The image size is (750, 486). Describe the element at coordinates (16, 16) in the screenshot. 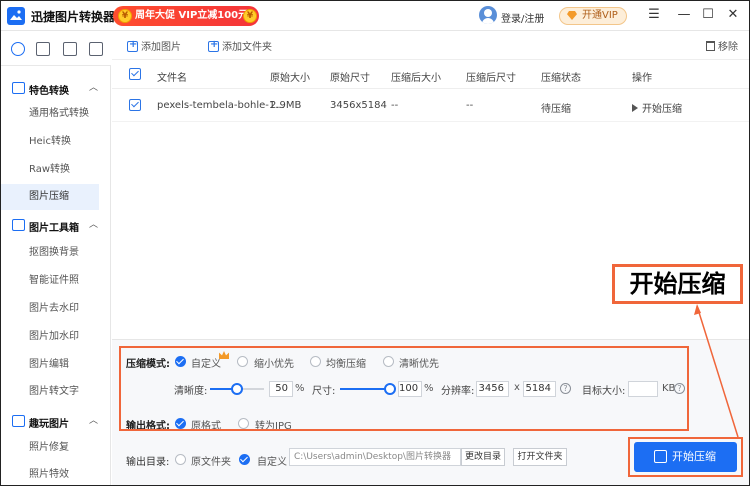

I see `app-logo-icon` at that location.